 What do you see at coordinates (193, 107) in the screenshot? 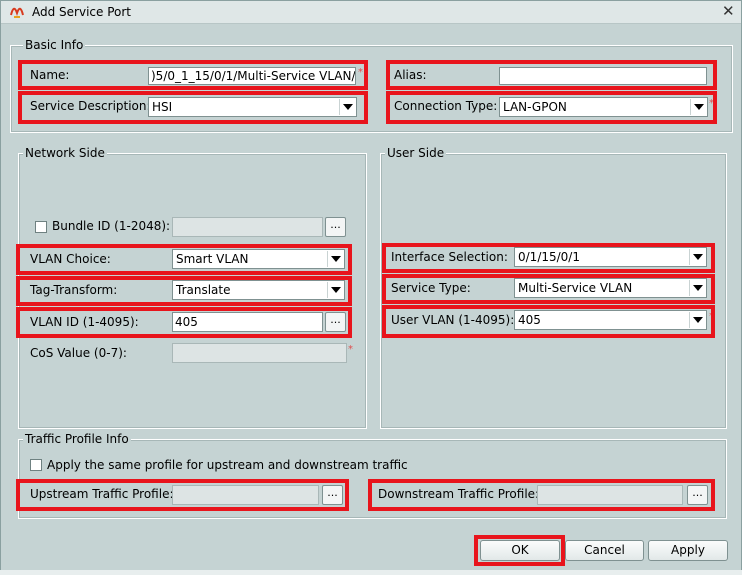
I see `service-description-highlight` at bounding box center [193, 107].